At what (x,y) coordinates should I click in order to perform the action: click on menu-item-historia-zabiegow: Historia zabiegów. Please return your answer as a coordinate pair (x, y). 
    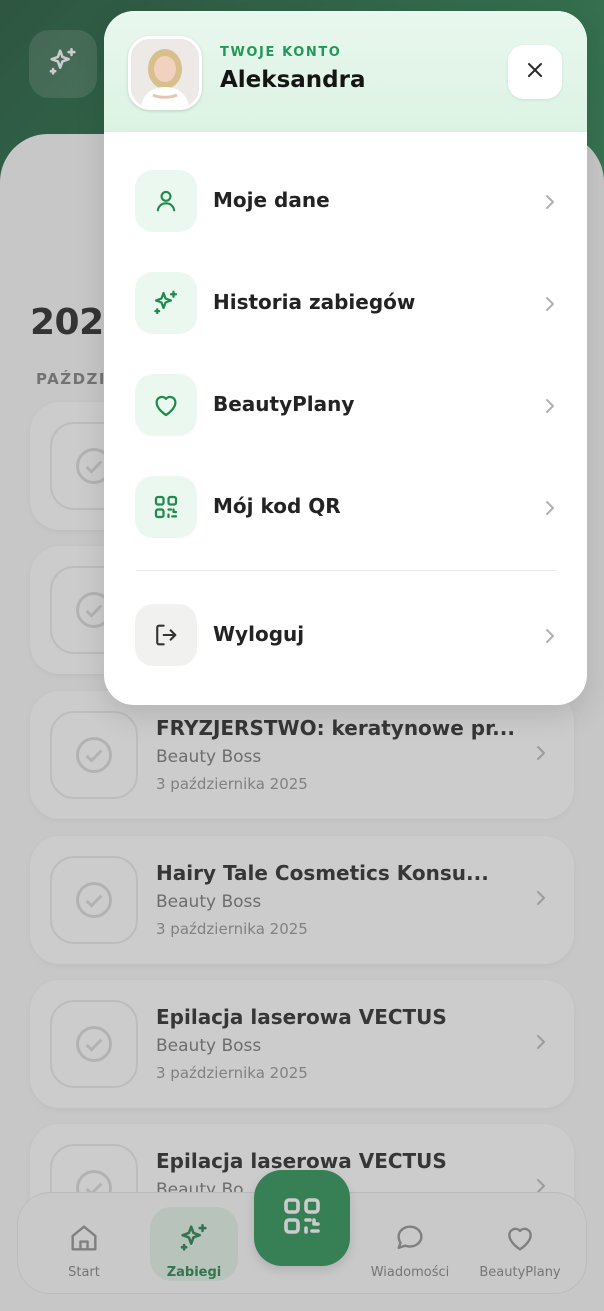
    Looking at the image, I should click on (346, 303).